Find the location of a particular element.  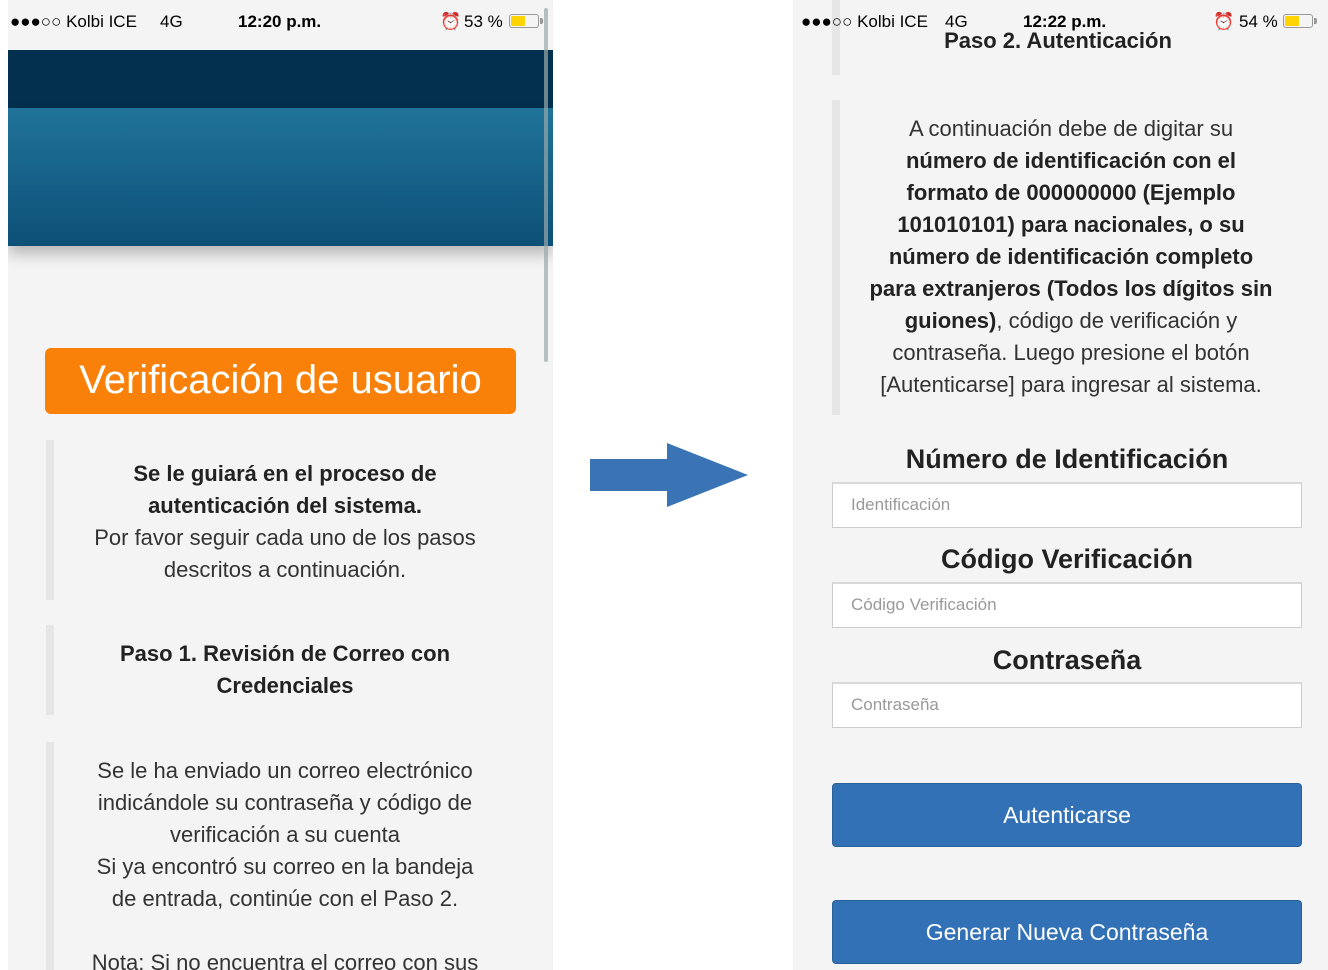

intro-line: autenticación del sistema. is located at coordinates (285, 505).